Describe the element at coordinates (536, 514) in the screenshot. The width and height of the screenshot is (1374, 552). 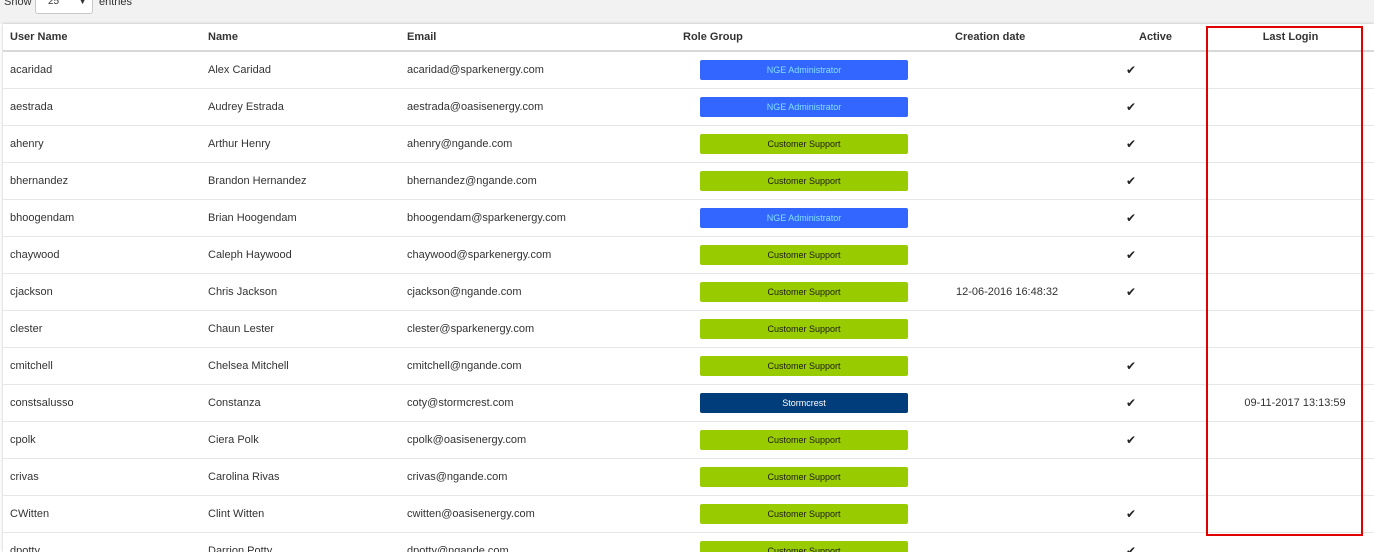
I see `cell-email: cwitten@oasisenergy.com` at that location.